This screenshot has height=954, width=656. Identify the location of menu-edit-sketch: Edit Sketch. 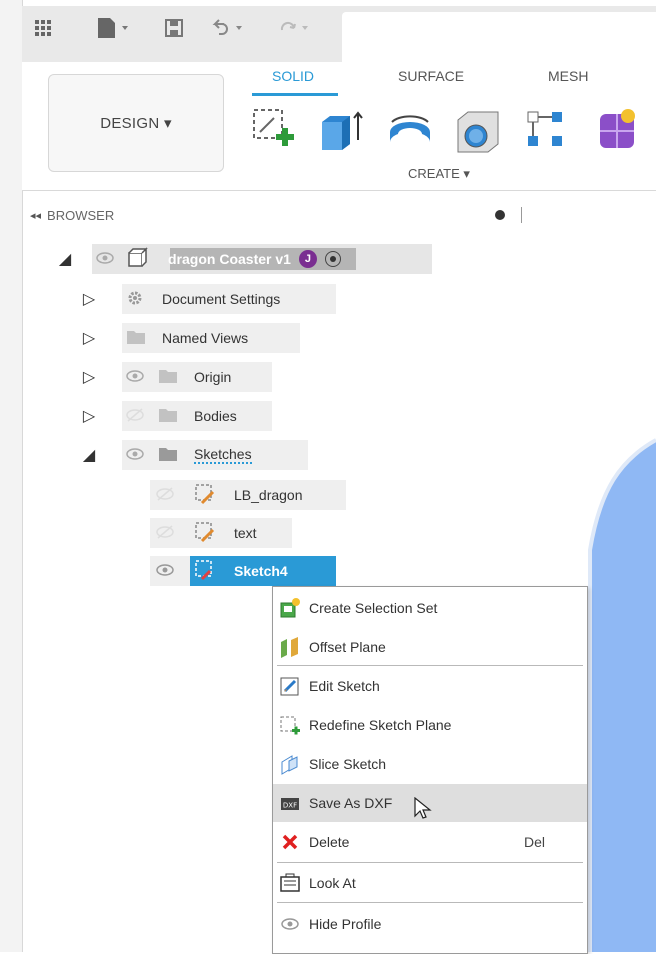
(430, 686).